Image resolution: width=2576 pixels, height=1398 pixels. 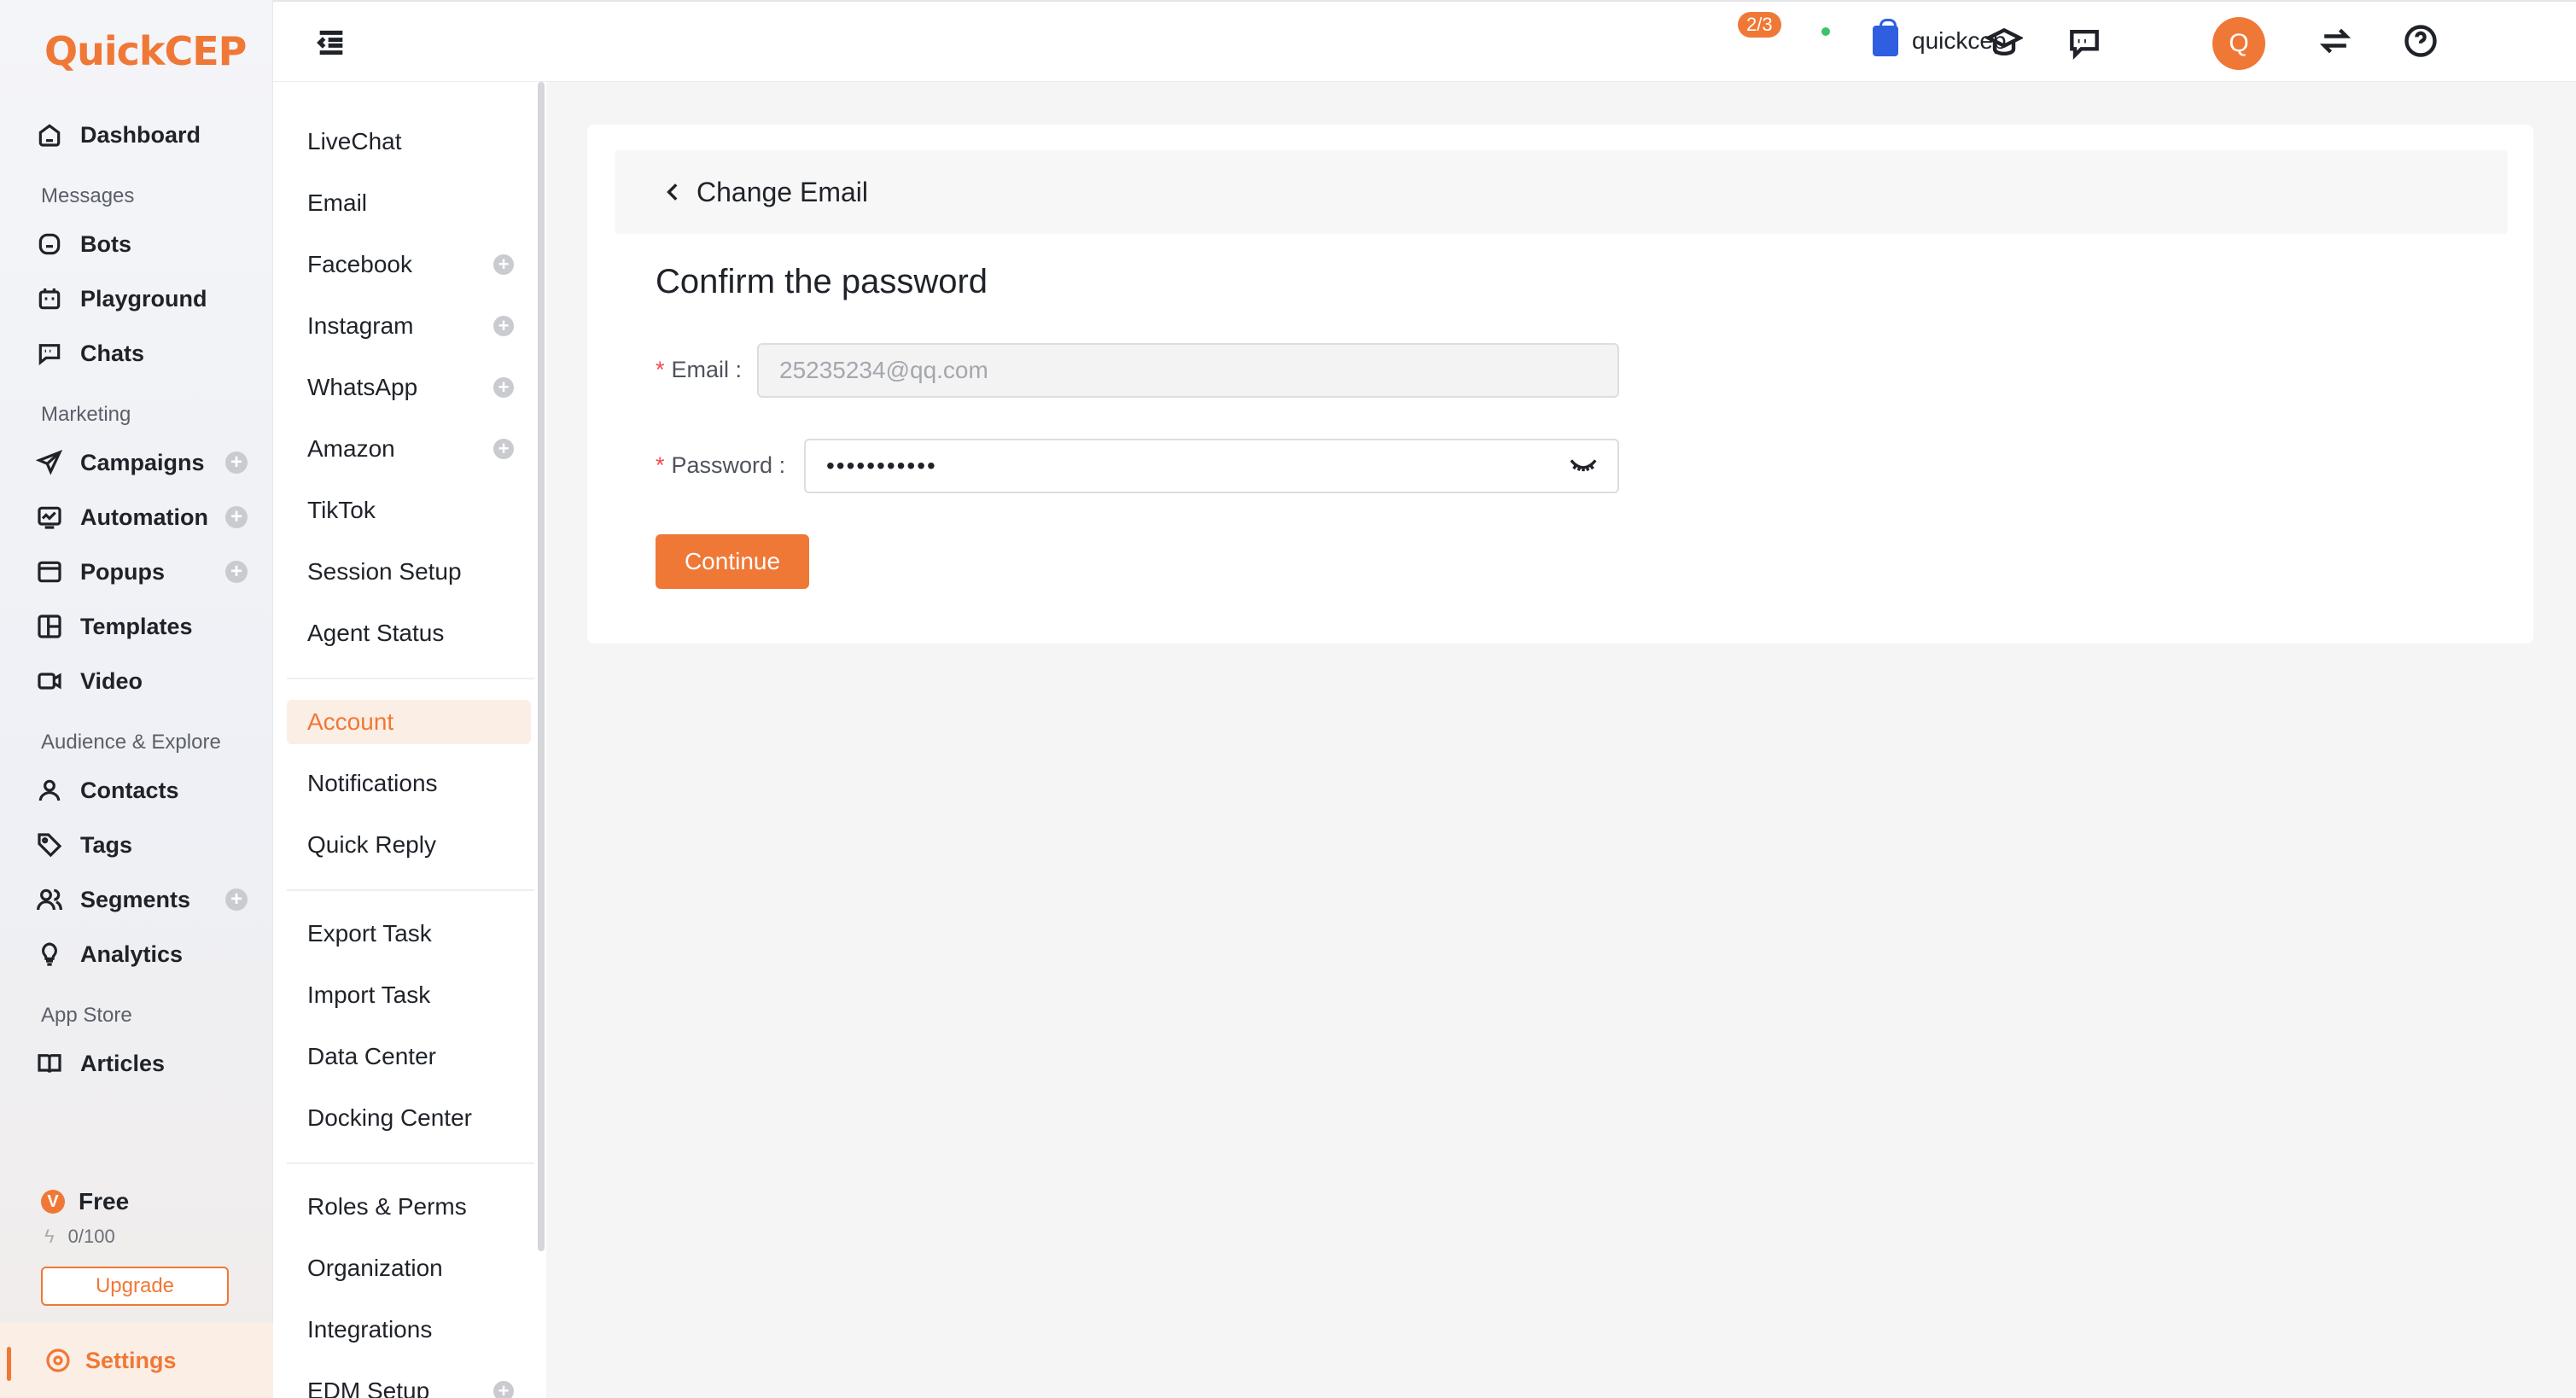 What do you see at coordinates (1959, 40) in the screenshot?
I see `shop-name: quickcep` at bounding box center [1959, 40].